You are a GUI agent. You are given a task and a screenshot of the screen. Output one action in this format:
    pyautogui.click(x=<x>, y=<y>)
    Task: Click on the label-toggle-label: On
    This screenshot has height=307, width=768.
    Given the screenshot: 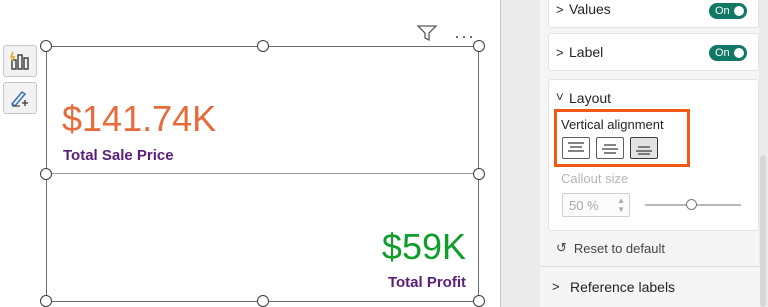 What is the action you would take?
    pyautogui.click(x=722, y=53)
    